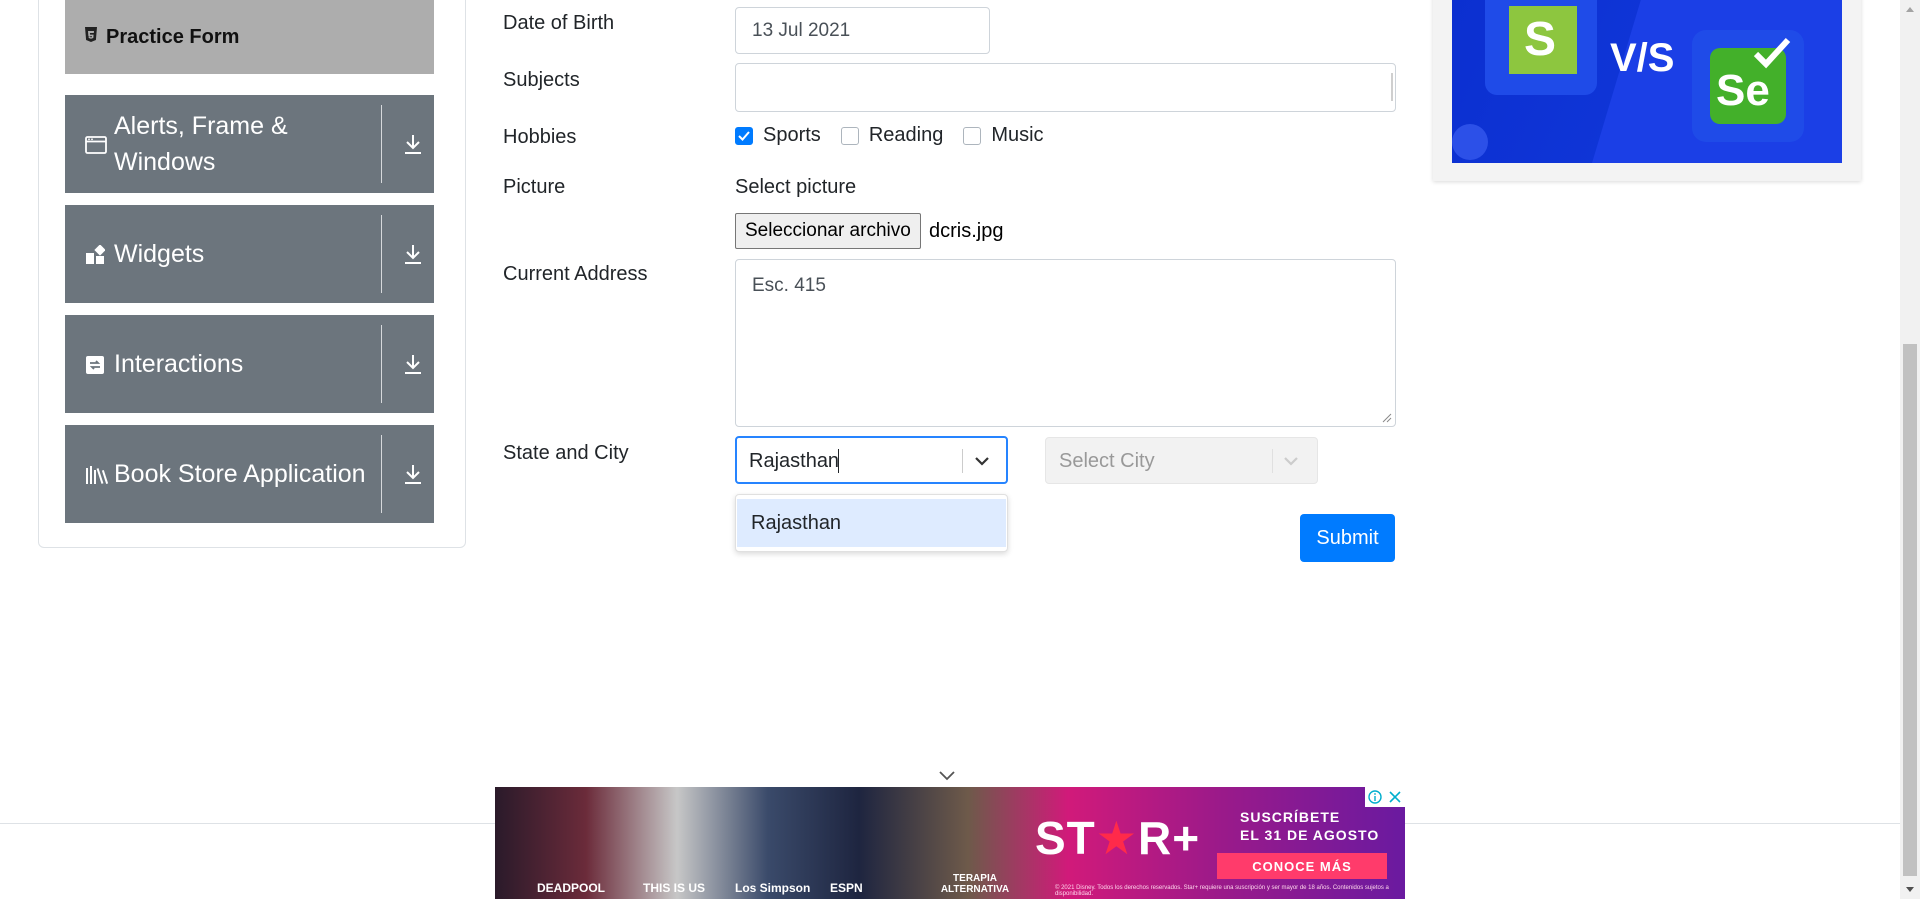 This screenshot has width=1920, height=899. What do you see at coordinates (975, 884) in the screenshot?
I see `ad-caption: TERAPIA ALTERNATIVA` at bounding box center [975, 884].